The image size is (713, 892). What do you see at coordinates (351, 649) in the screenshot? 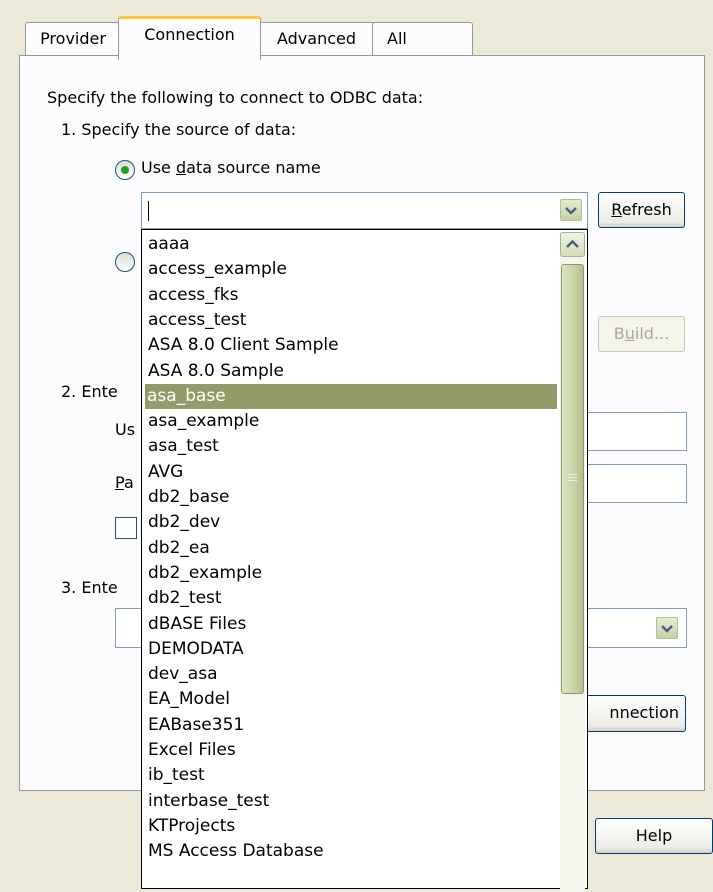
I see `list-item: DEMODATA` at bounding box center [351, 649].